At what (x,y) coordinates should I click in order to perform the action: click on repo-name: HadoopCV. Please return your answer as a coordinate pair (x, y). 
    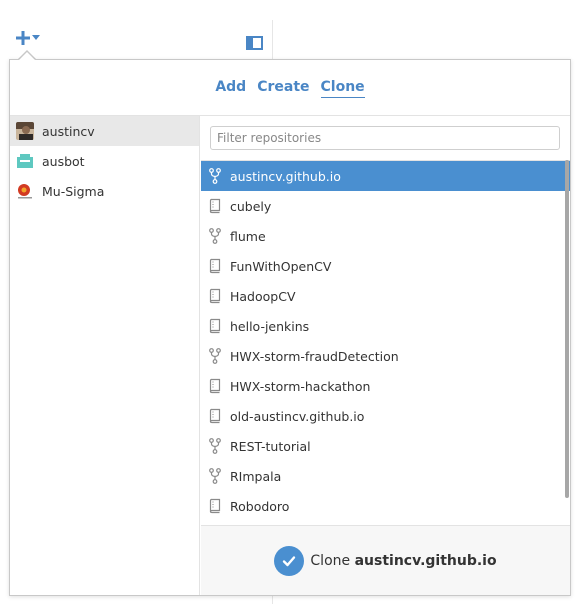
    Looking at the image, I should click on (263, 296).